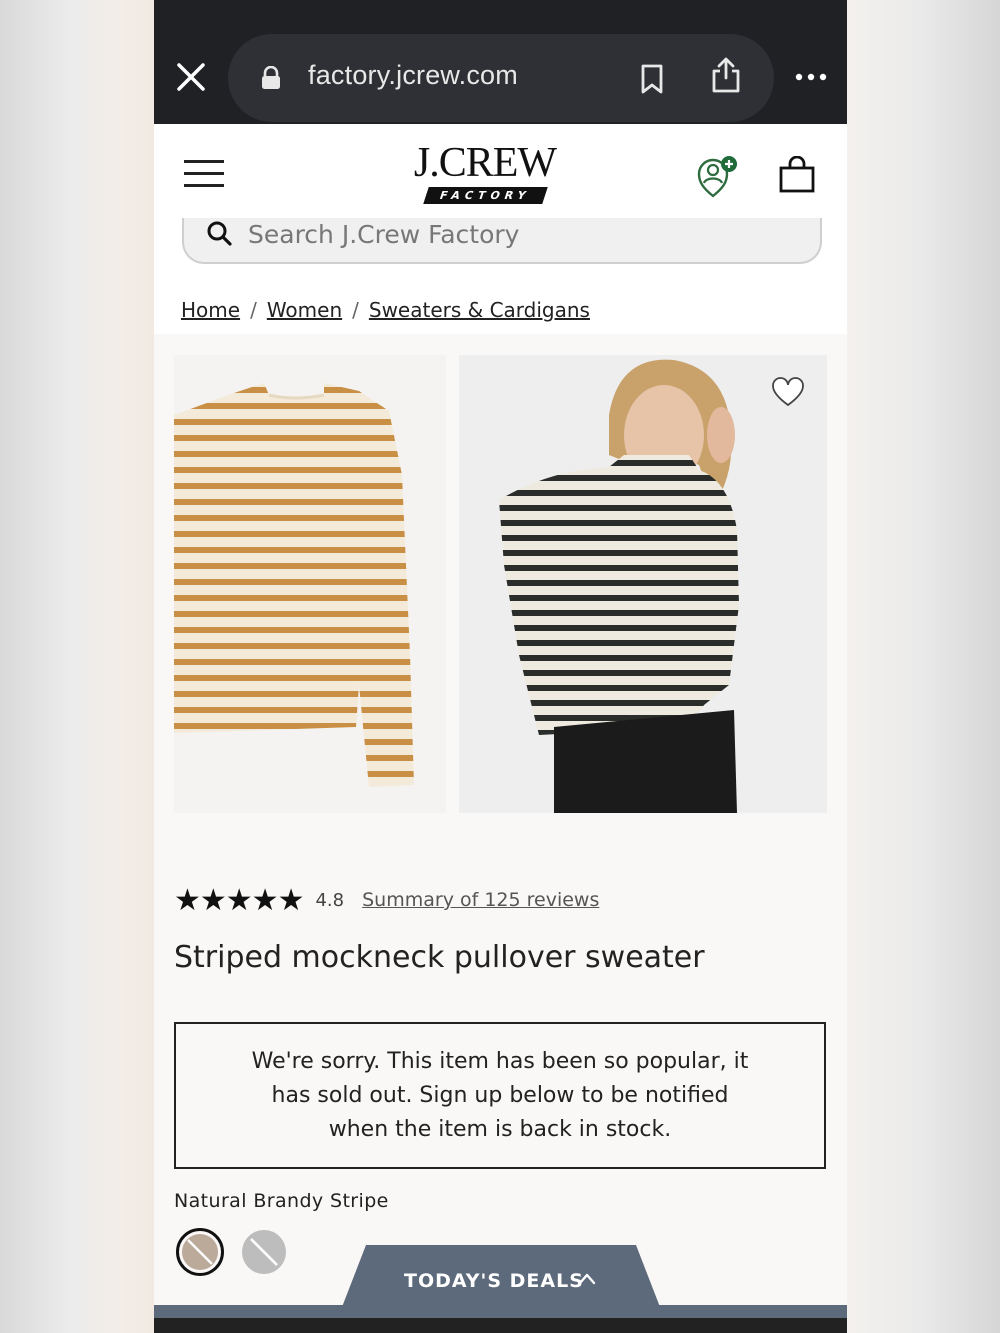 The width and height of the screenshot is (1000, 1333). Describe the element at coordinates (210, 310) in the screenshot. I see `breadcrumb-home: Home` at that location.